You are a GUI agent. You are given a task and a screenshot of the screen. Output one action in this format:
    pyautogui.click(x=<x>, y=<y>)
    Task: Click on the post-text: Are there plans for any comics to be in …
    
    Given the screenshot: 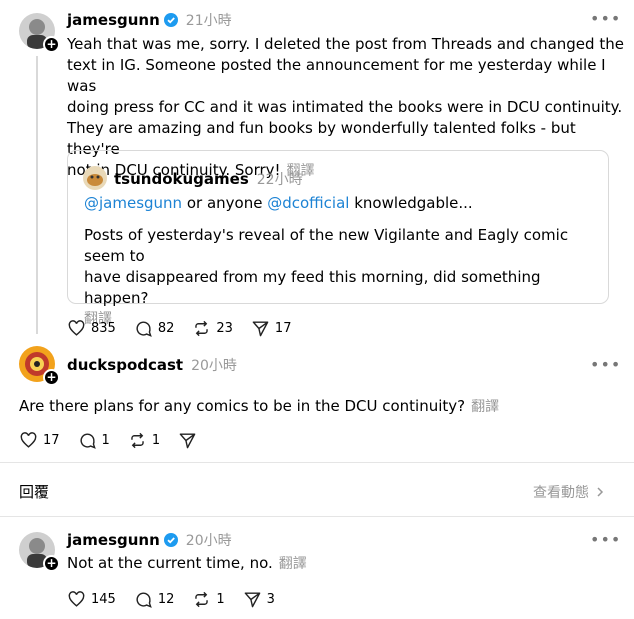 What is the action you would take?
    pyautogui.click(x=242, y=406)
    